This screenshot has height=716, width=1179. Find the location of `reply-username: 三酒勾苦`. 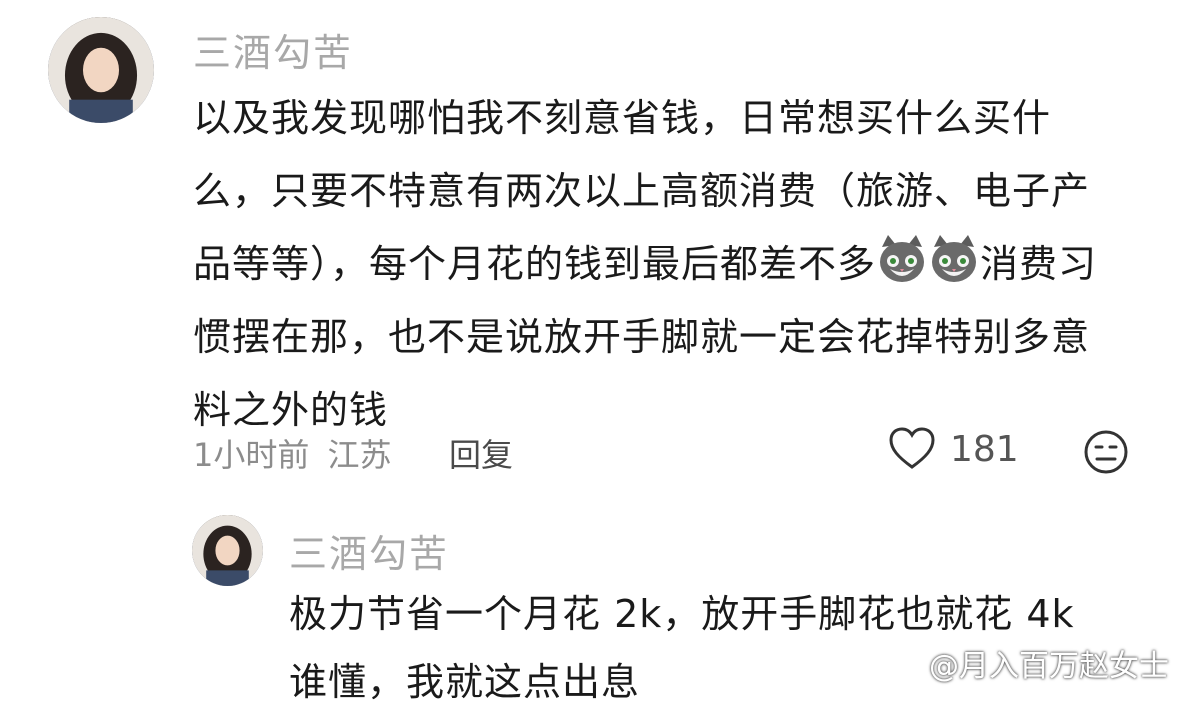

reply-username: 三酒勾苦 is located at coordinates (369, 550).